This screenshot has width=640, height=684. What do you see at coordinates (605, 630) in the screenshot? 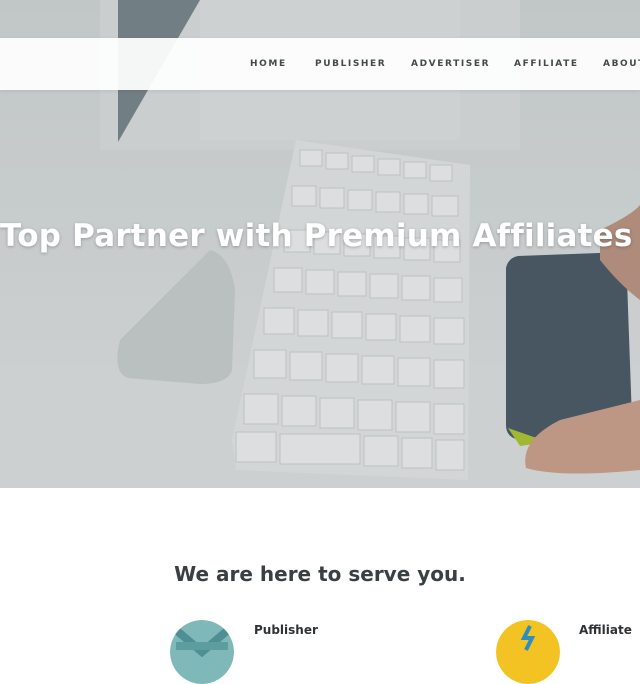
I see `service-label-affiliate: Affiliate` at bounding box center [605, 630].